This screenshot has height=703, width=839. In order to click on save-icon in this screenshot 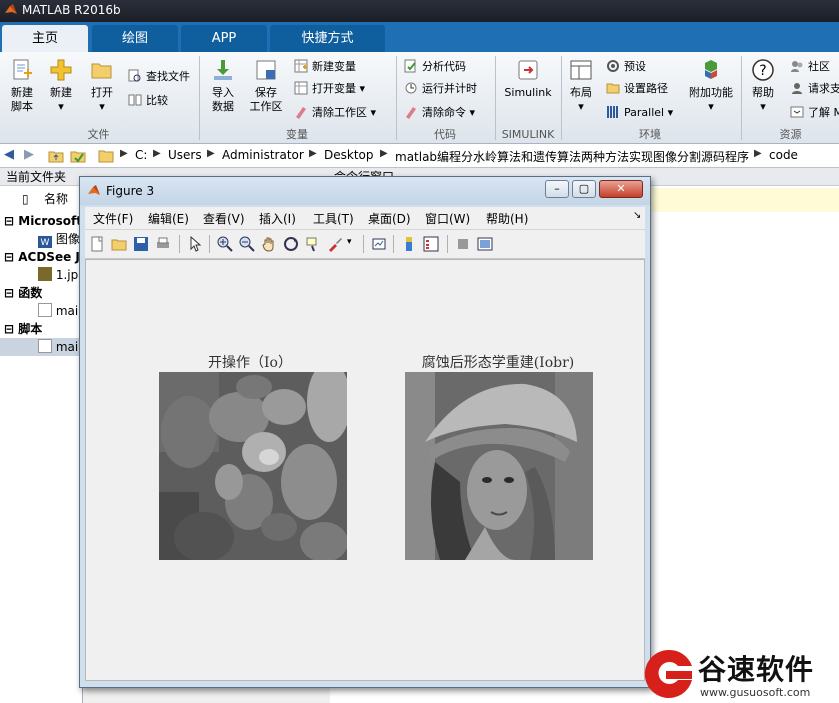, I will do `click(141, 244)`.